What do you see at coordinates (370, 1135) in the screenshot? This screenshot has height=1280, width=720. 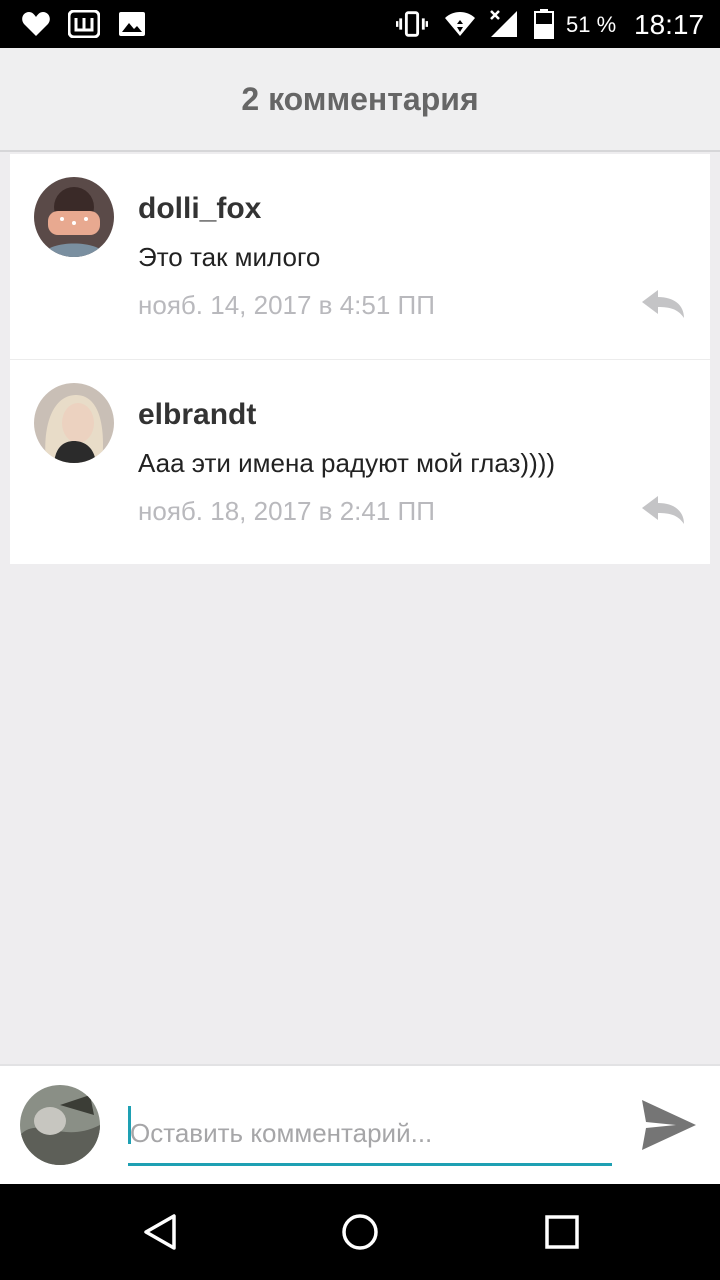 I see `comment-input` at bounding box center [370, 1135].